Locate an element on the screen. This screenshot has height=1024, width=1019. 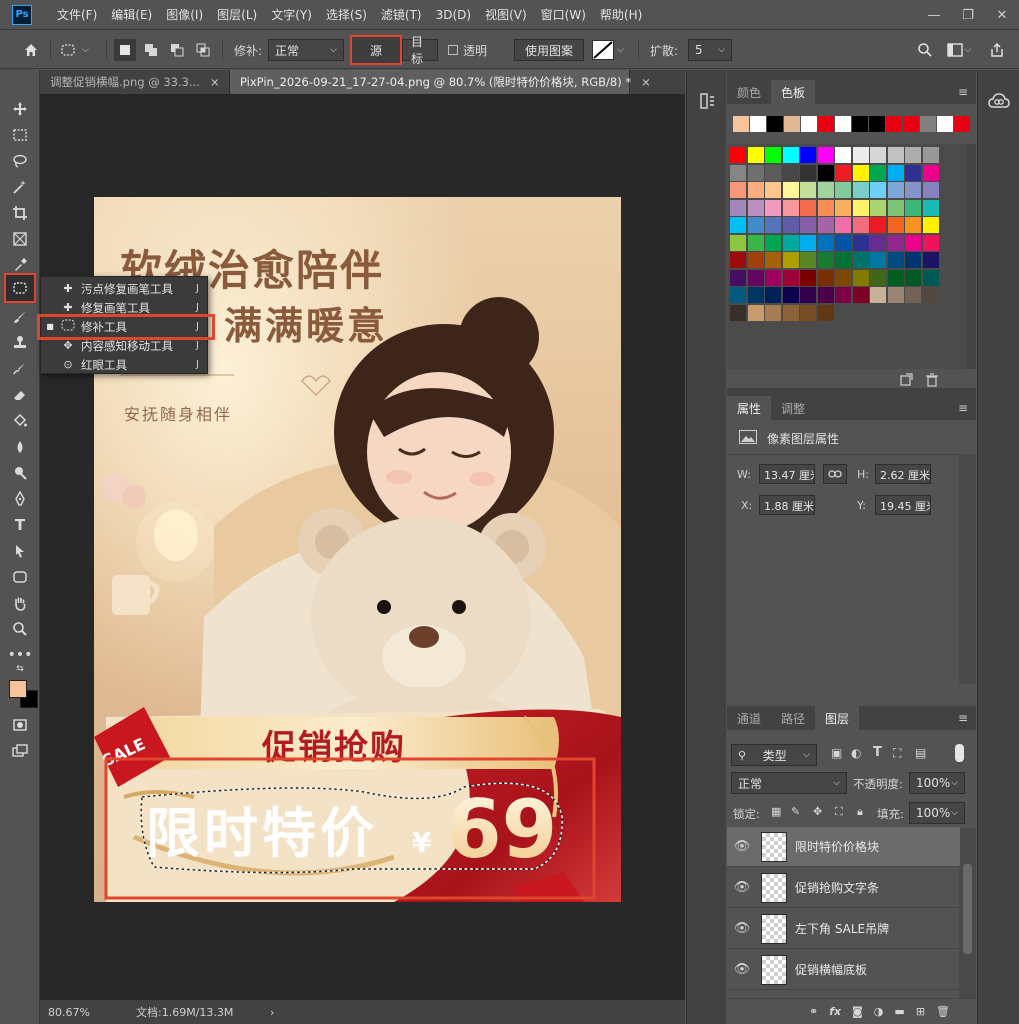
eraser-icon is located at coordinates (20, 395).